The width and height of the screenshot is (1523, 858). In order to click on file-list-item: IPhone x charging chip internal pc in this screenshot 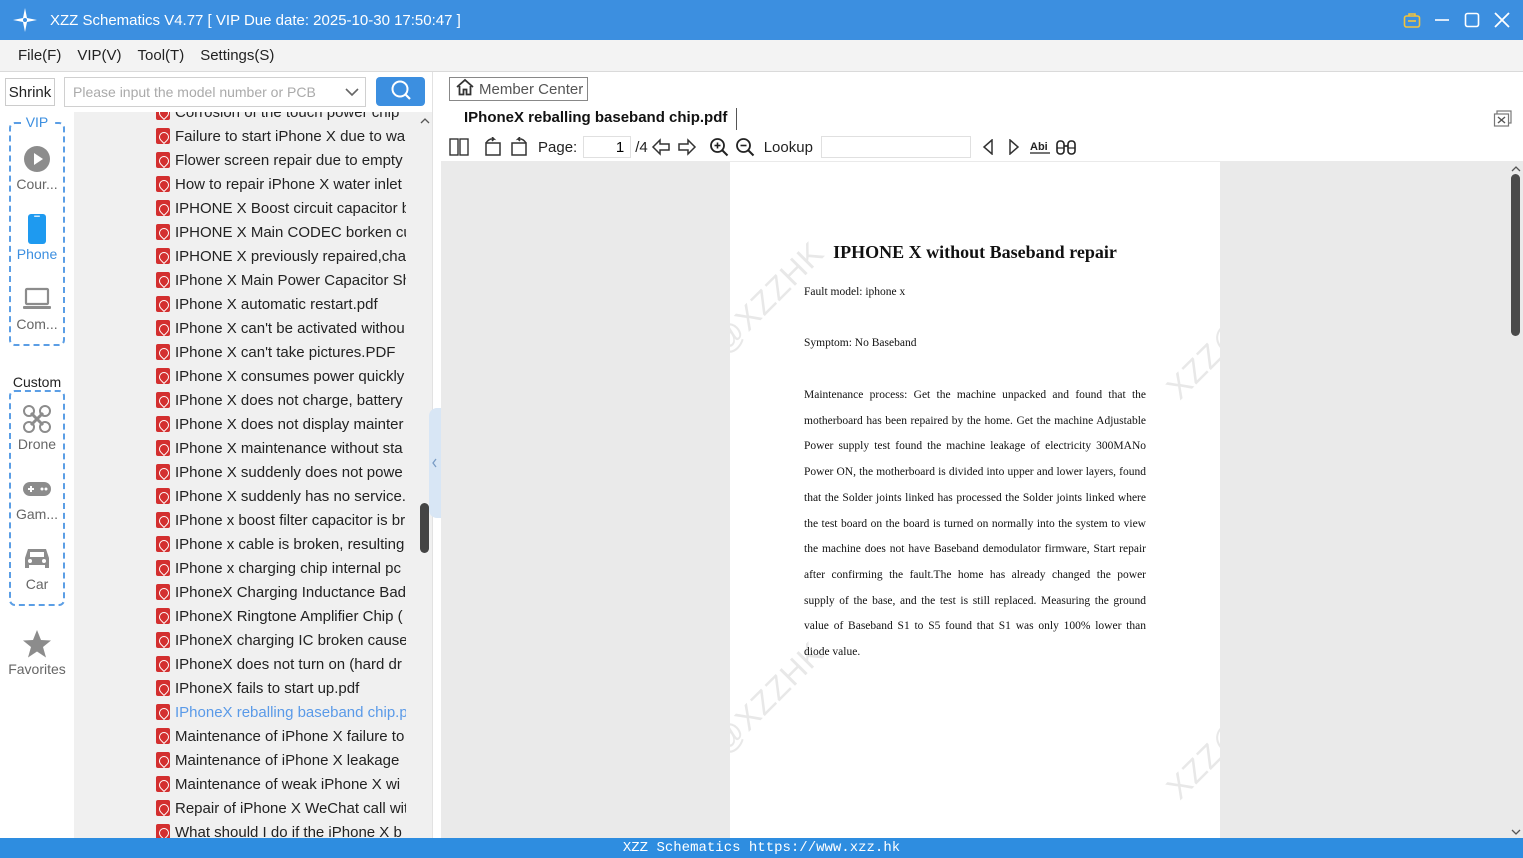, I will do `click(281, 568)`.